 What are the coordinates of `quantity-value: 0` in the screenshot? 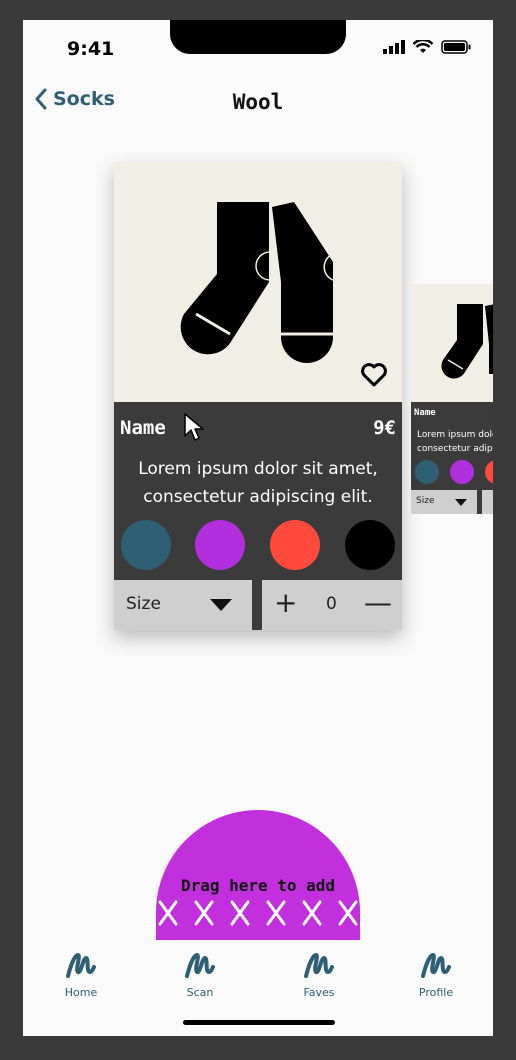 It's located at (331, 604).